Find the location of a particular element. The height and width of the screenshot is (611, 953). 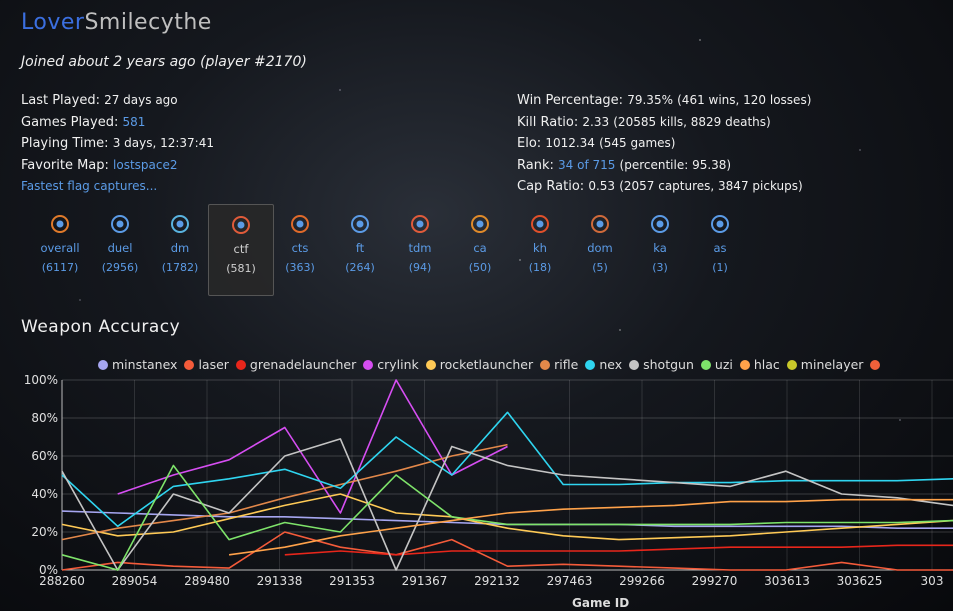

mode-count: (581) is located at coordinates (241, 268).